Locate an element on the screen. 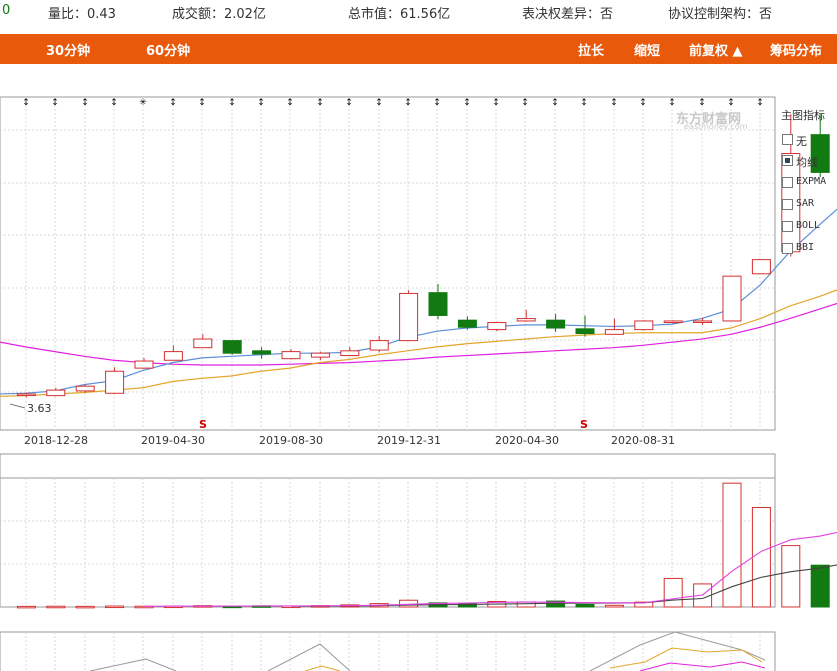 The height and width of the screenshot is (671, 837). indicator-expma-checkbox is located at coordinates (787, 182).